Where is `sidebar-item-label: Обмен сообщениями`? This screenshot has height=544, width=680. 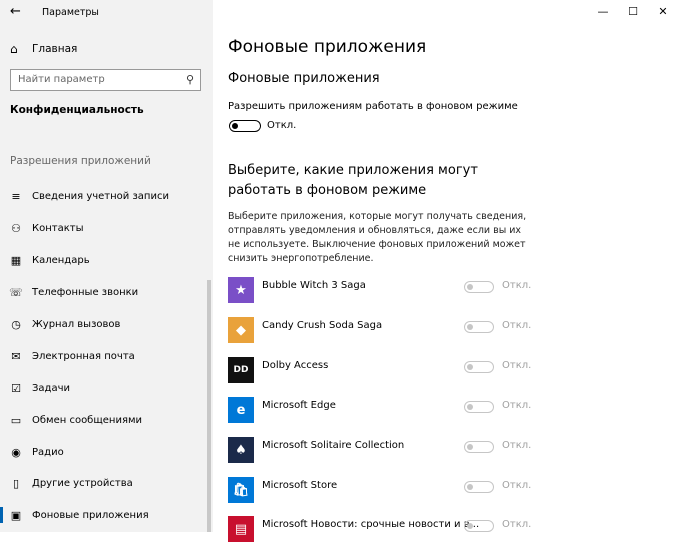 sidebar-item-label: Обмен сообщениями is located at coordinates (87, 420).